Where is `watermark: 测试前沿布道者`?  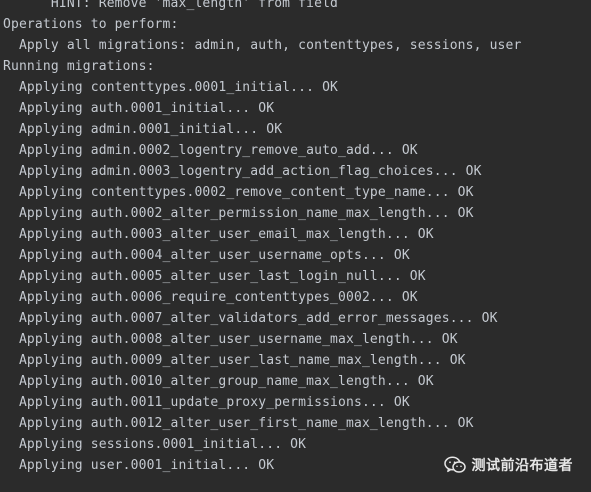 watermark: 测试前沿布道者 is located at coordinates (508, 465).